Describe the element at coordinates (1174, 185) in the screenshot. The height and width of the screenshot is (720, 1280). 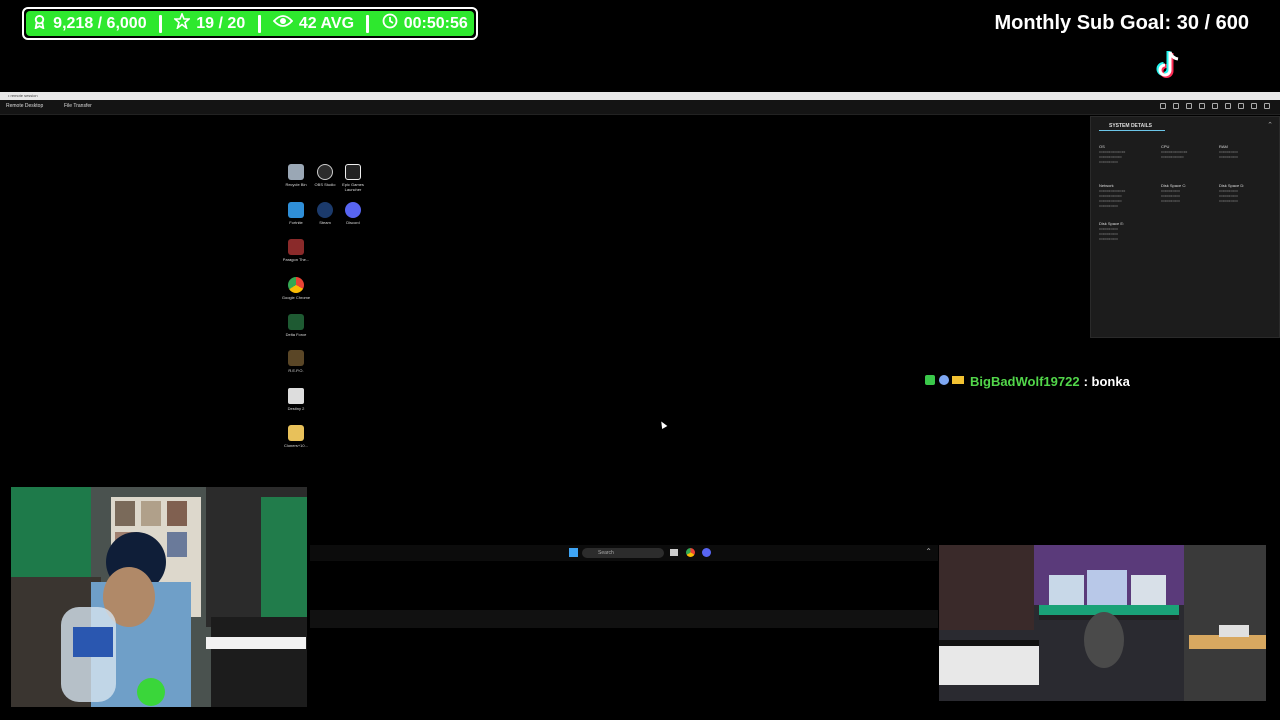
I see `disk-c-label: Disk Space C:` at that location.